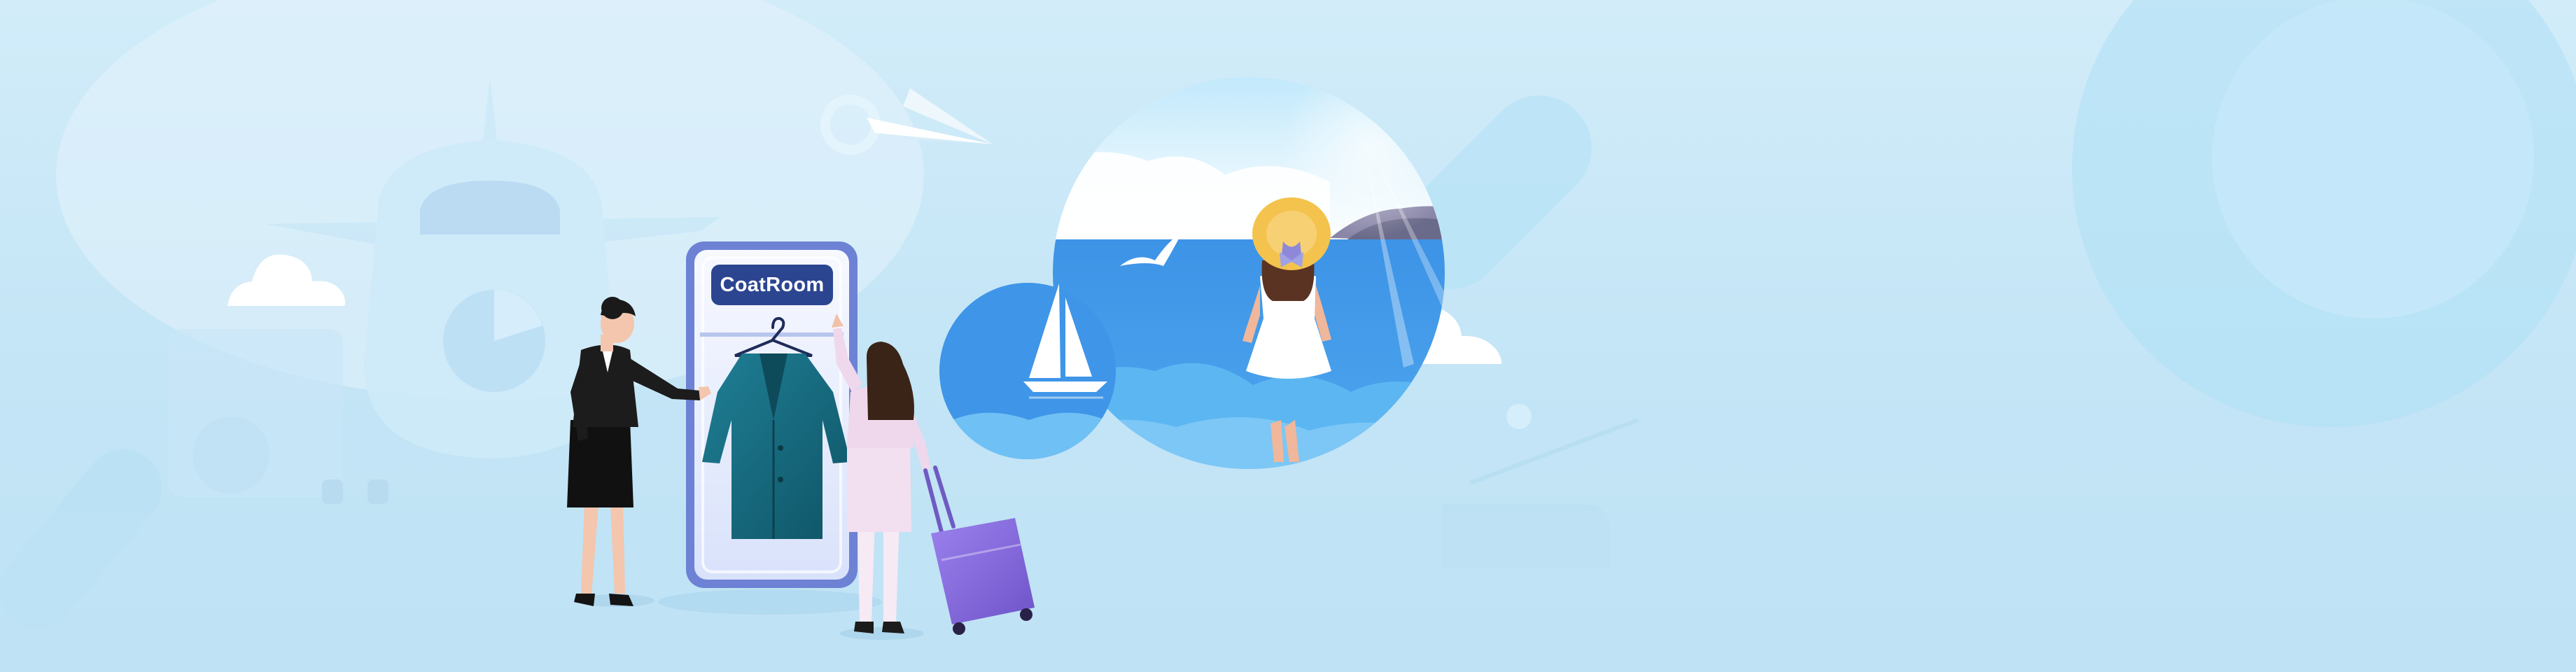 Image resolution: width=2576 pixels, height=672 pixels. I want to click on coatroom-sign: CoatRoom, so click(772, 284).